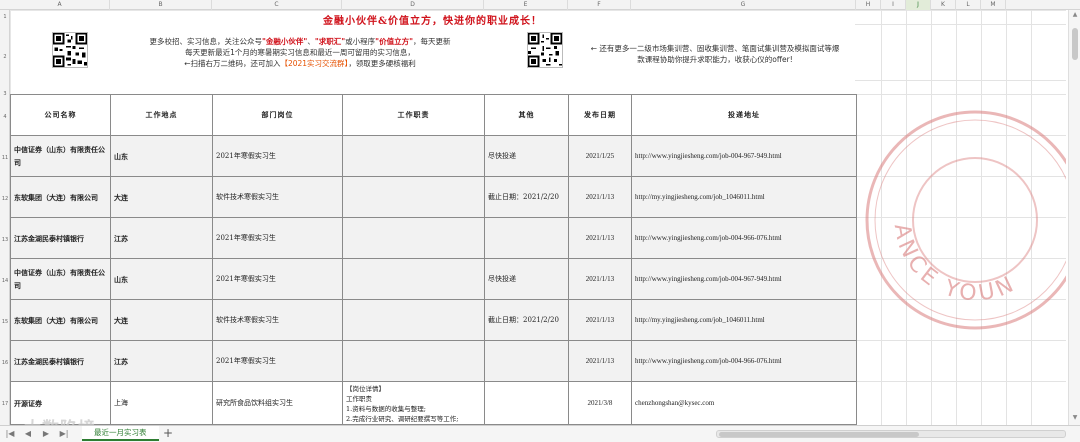 This screenshot has width=1080, height=442. I want to click on column-header-a: A, so click(60, 5).